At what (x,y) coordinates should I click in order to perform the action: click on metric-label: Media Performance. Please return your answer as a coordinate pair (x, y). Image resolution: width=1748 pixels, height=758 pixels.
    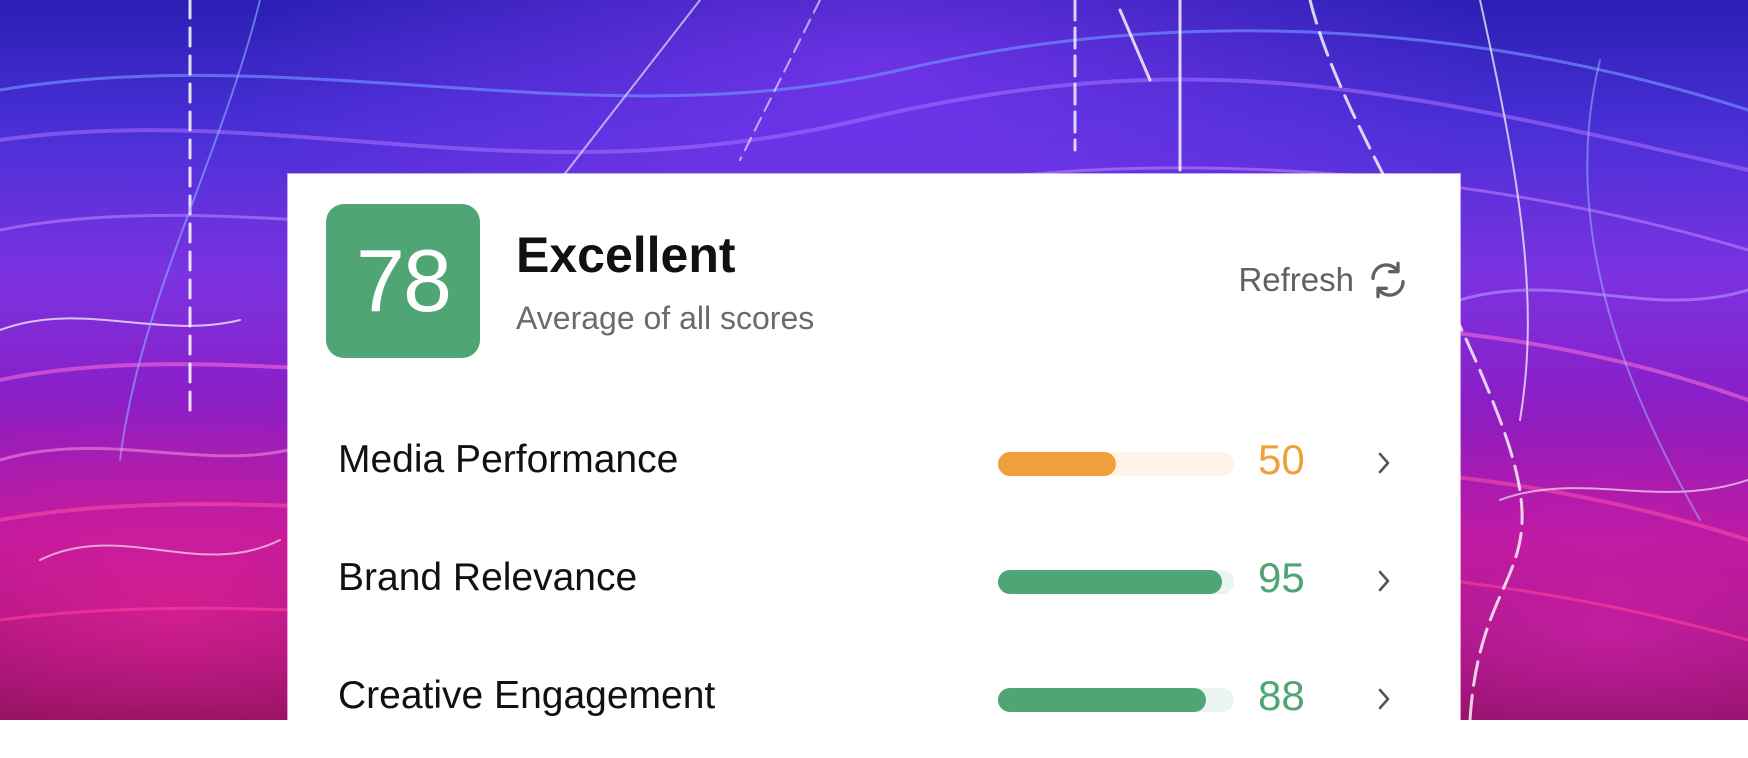
    Looking at the image, I should click on (508, 459).